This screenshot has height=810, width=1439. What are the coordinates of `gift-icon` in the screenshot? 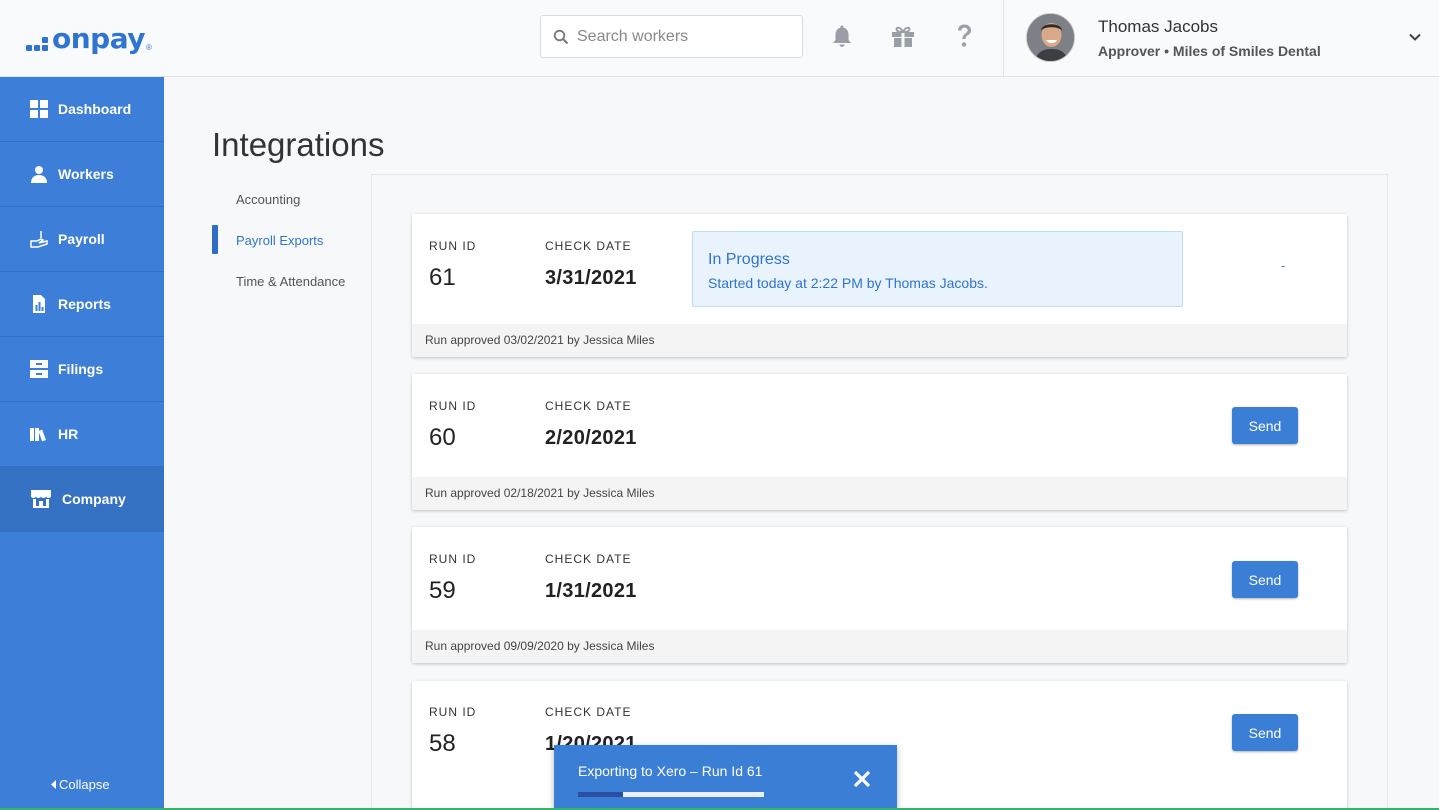 It's located at (903, 36).